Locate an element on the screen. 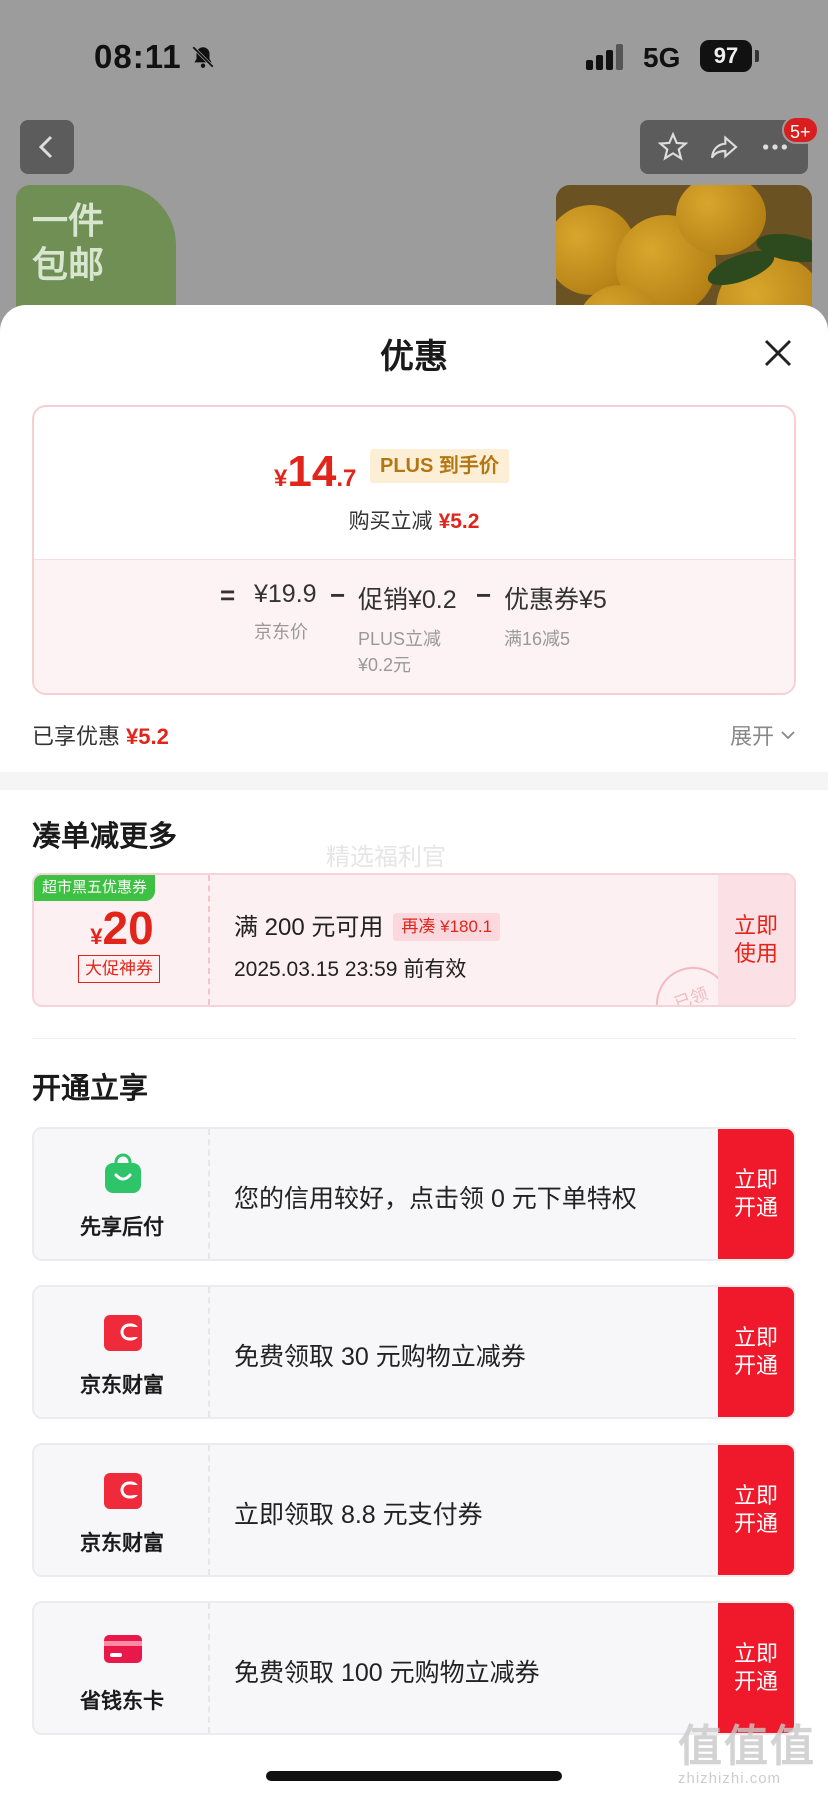 This screenshot has width=828, height=1795. coupon-condition-text: 满 200 元可用 is located at coordinates (309, 927).